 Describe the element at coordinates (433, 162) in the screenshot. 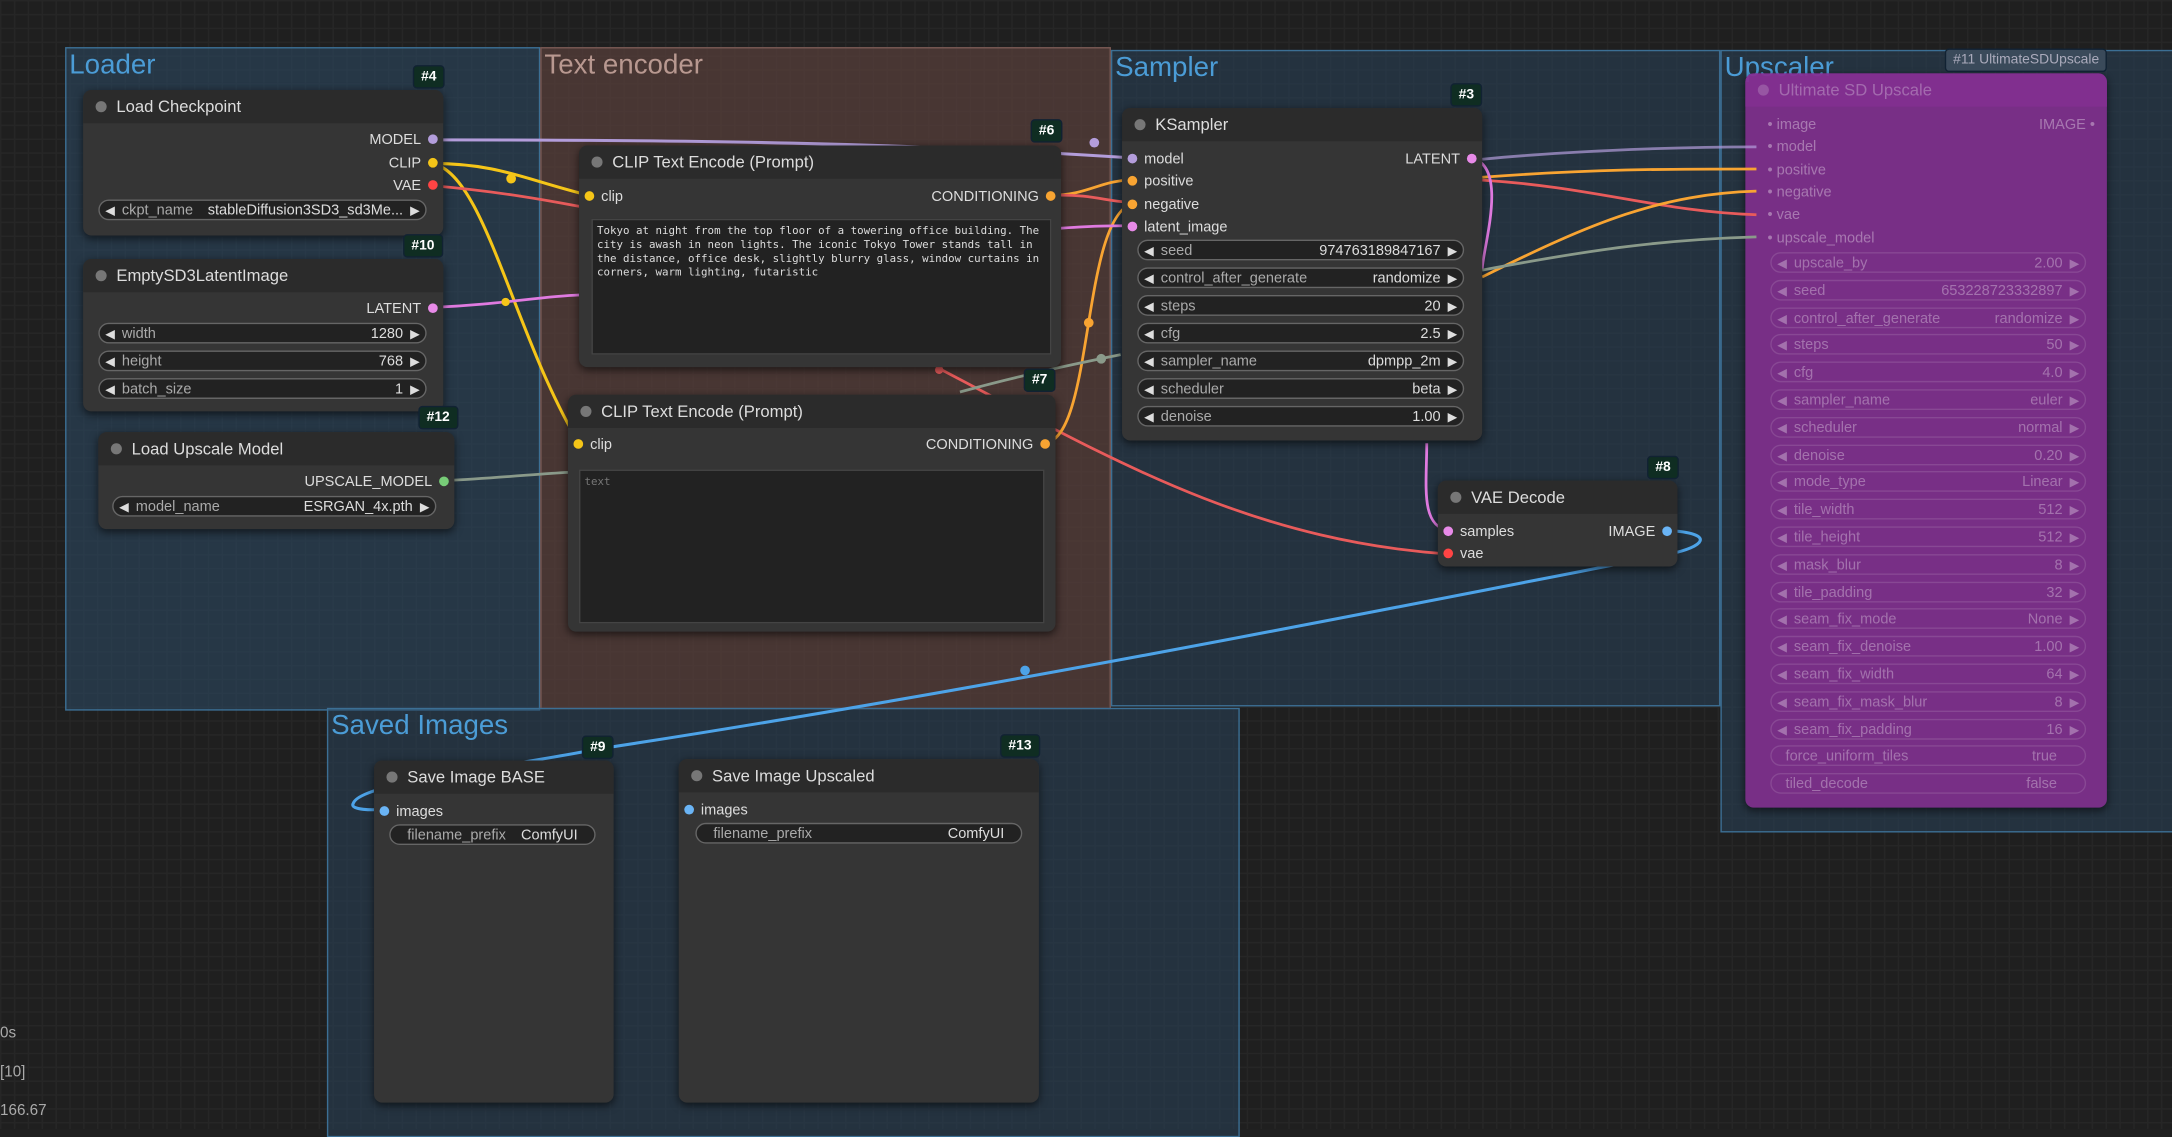

I see `output-clip-pin` at that location.